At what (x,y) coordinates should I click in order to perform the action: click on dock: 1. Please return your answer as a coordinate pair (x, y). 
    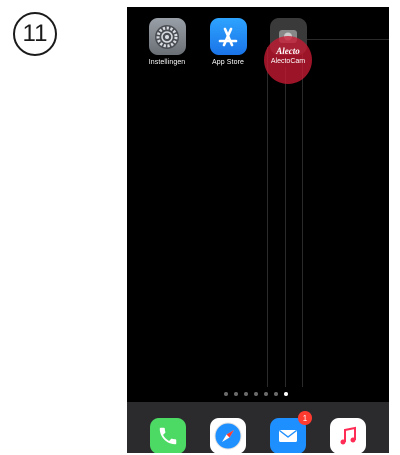
    Looking at the image, I should click on (258, 427).